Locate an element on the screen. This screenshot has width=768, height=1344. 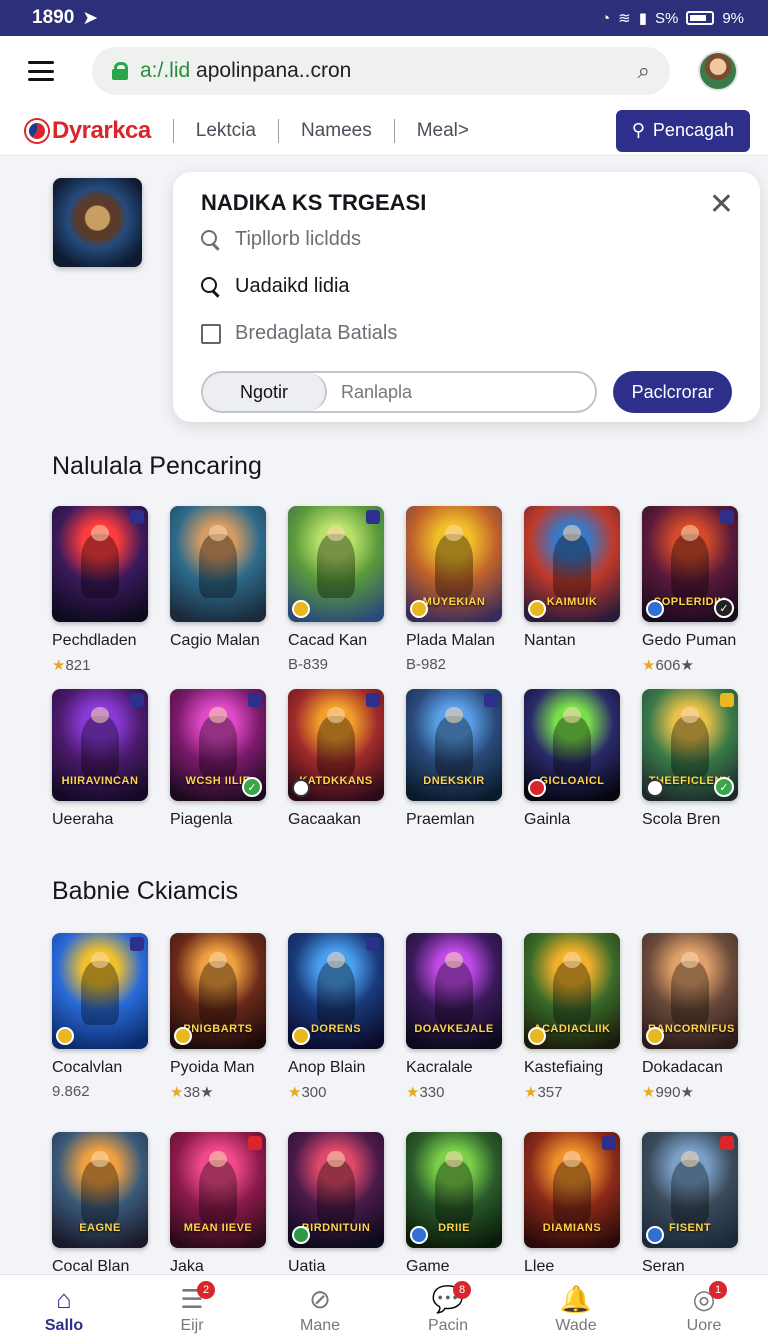
game-cover-image: DIAMIANS is located at coordinates (572, 1190).